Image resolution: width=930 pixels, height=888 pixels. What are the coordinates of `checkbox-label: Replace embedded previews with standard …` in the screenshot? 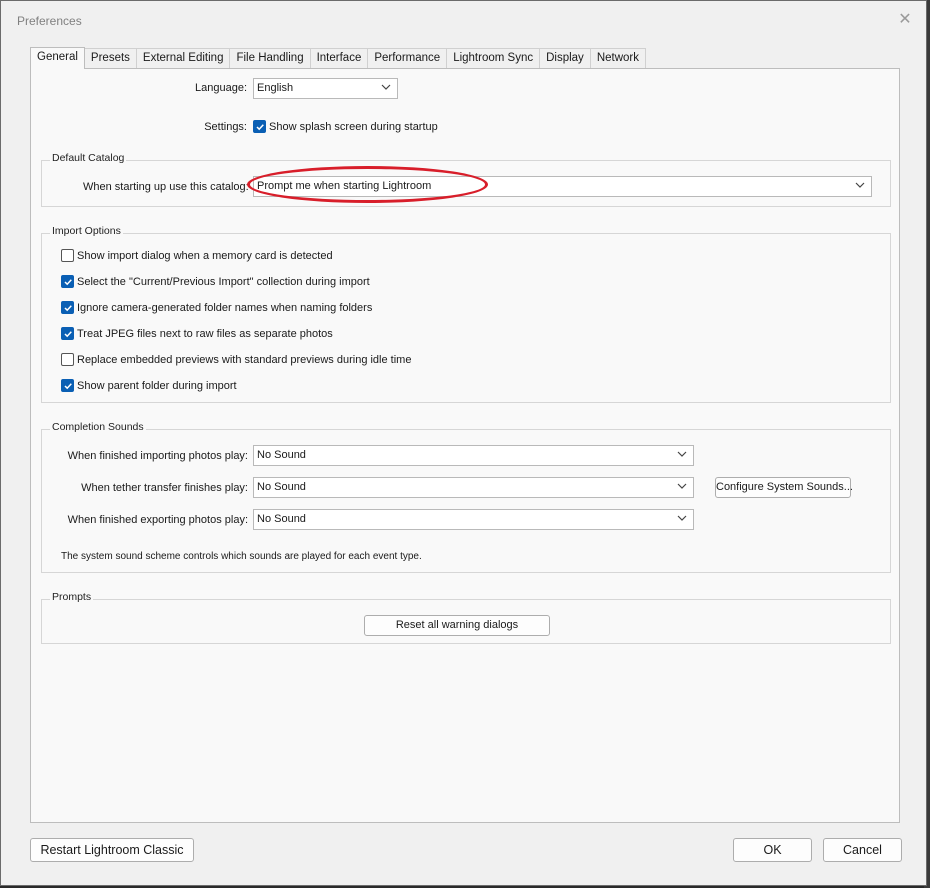 It's located at (244, 359).